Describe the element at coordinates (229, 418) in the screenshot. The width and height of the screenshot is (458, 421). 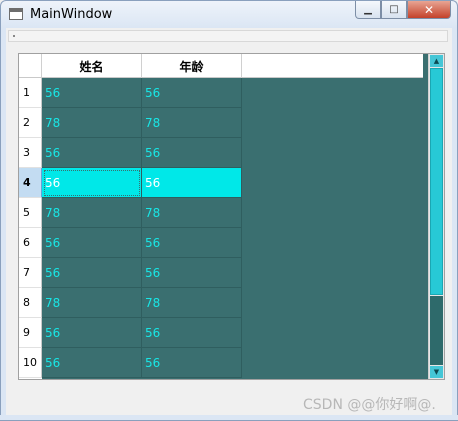
I see `window-frame-bottom` at that location.